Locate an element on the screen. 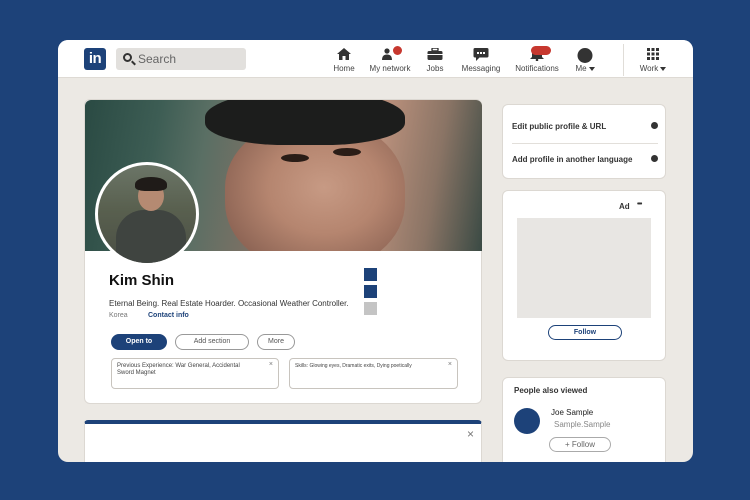 The width and height of the screenshot is (750, 500). profile-name: Kim Shin is located at coordinates (142, 280).